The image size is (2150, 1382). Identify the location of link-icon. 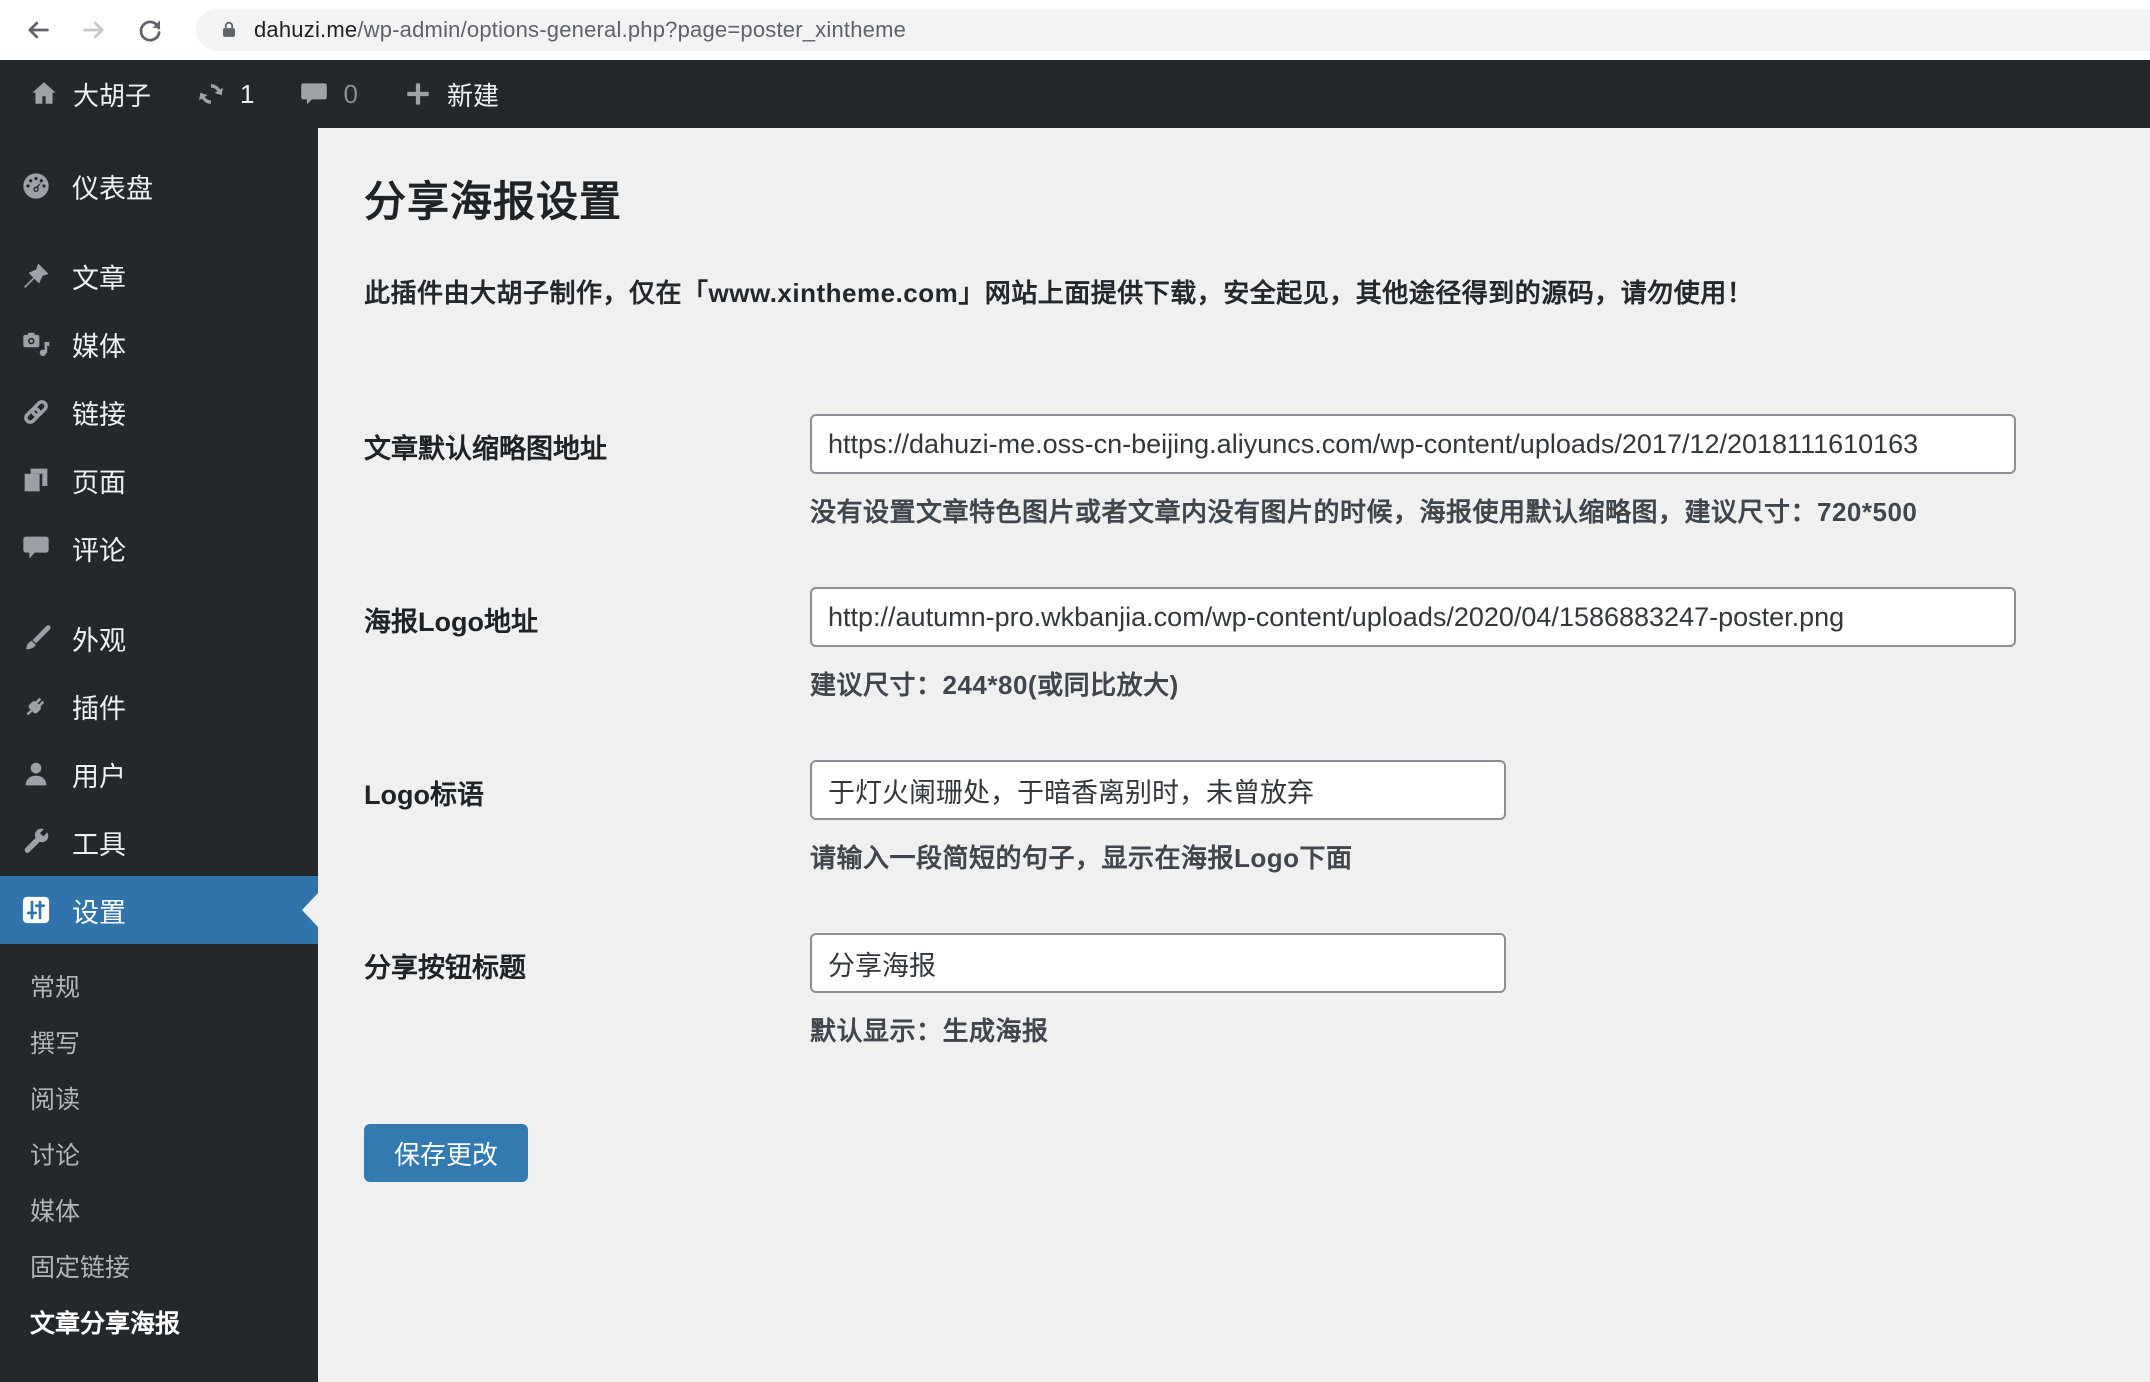
(36, 412).